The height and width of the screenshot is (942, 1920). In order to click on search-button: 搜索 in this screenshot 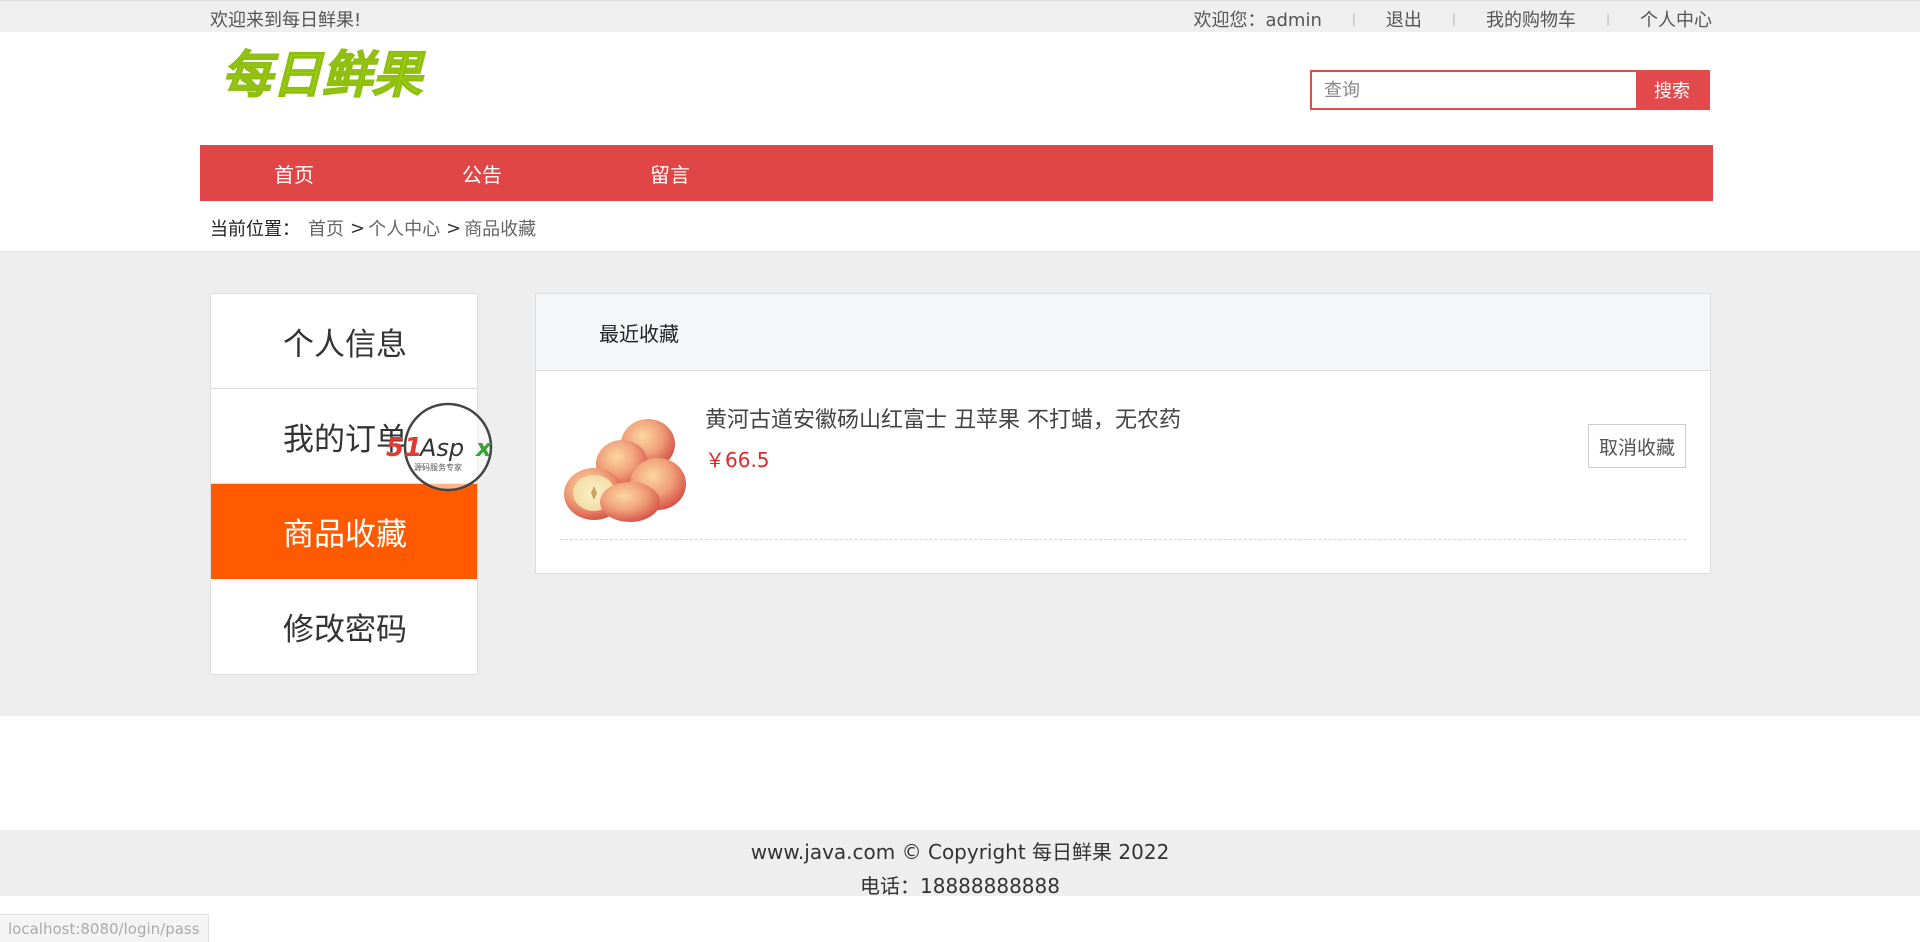, I will do `click(1671, 90)`.